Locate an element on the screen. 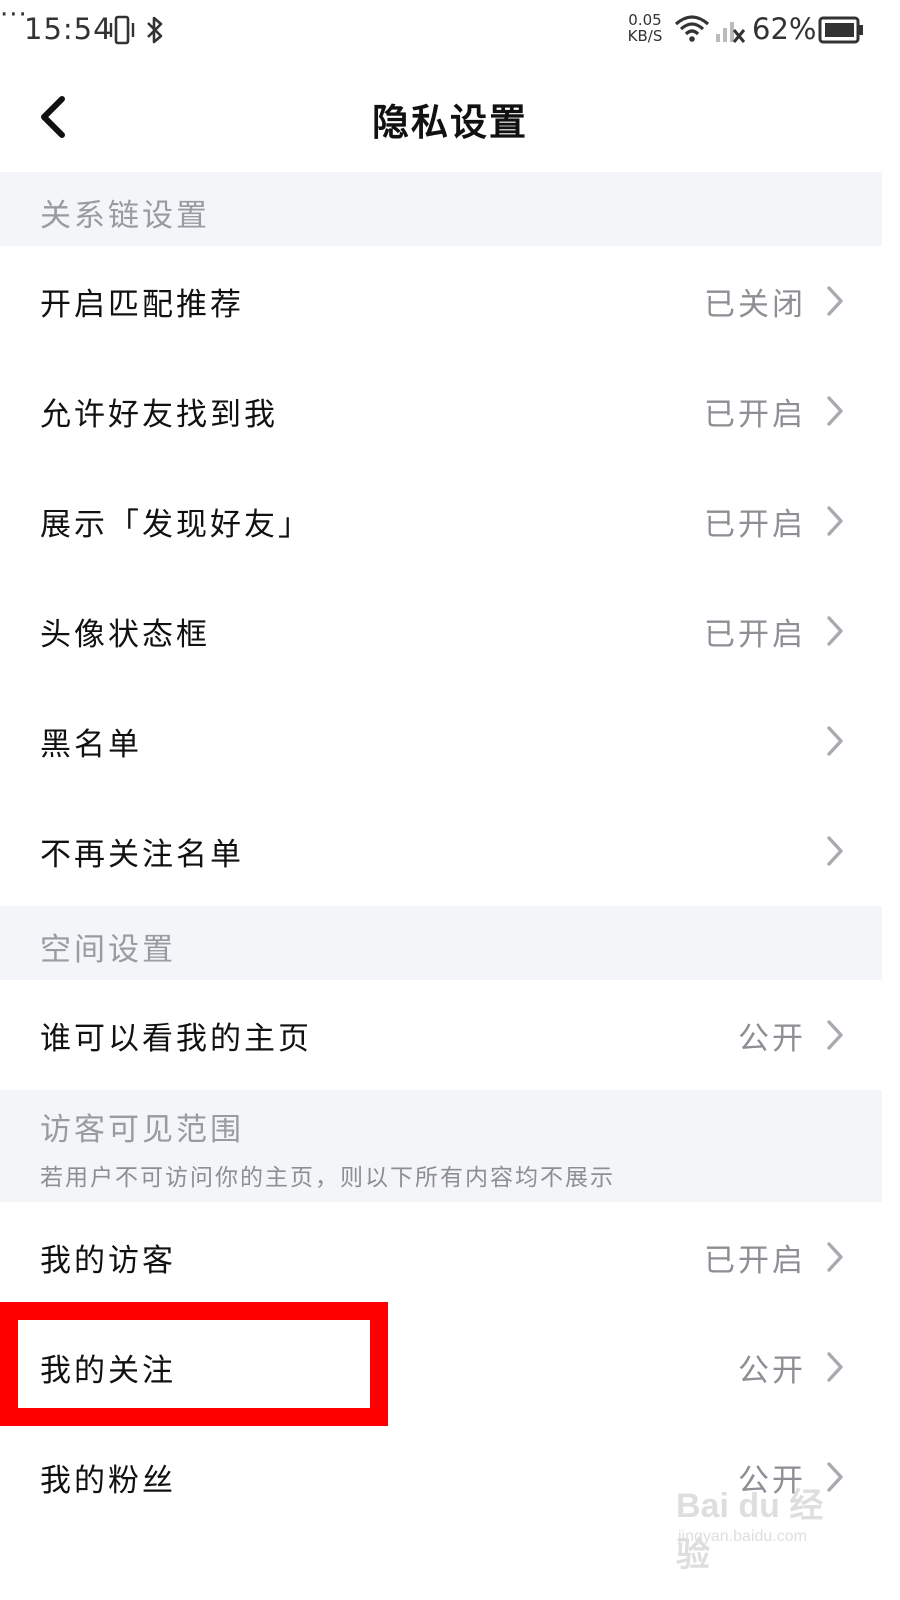 The image size is (900, 1600). setting-row-my-visitors: 我的访客 已开启 is located at coordinates (441, 1257).